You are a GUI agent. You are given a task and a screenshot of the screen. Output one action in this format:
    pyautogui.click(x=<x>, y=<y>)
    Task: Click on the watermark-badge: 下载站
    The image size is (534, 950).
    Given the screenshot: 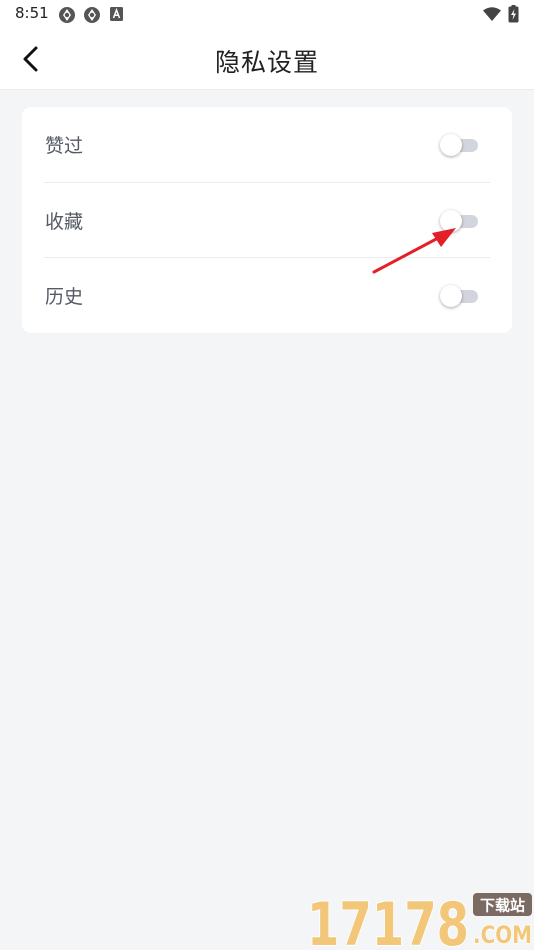 What is the action you would take?
    pyautogui.click(x=502, y=906)
    